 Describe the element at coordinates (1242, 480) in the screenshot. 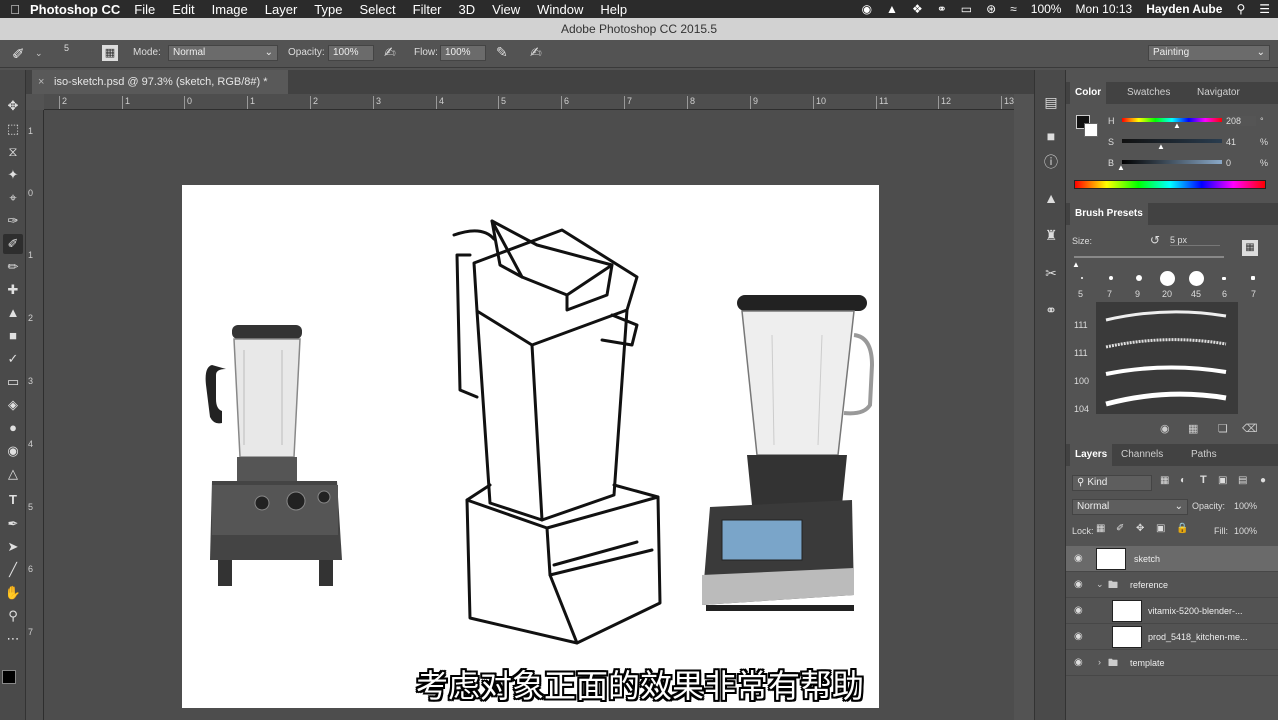

I see `smart-object-filter-icon: ▤` at that location.